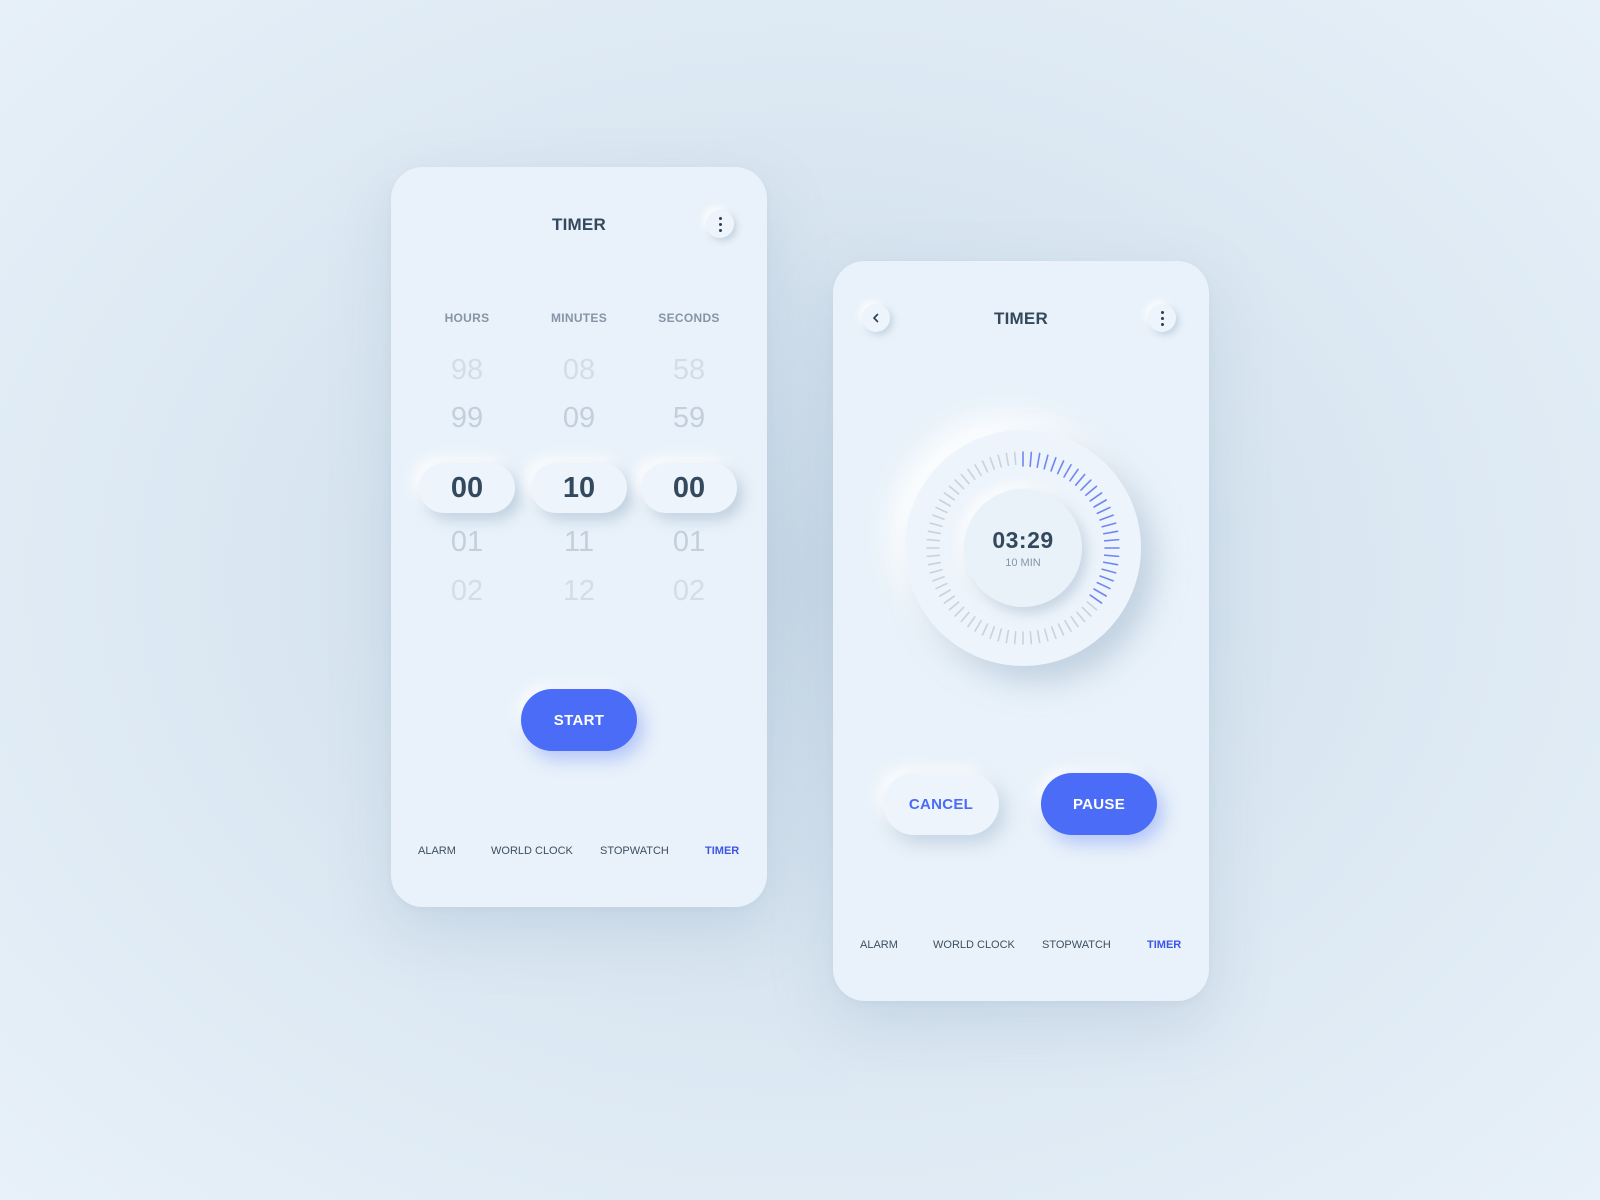 This screenshot has height=1200, width=1600. Describe the element at coordinates (579, 488) in the screenshot. I see `minutes-selected: 10` at that location.